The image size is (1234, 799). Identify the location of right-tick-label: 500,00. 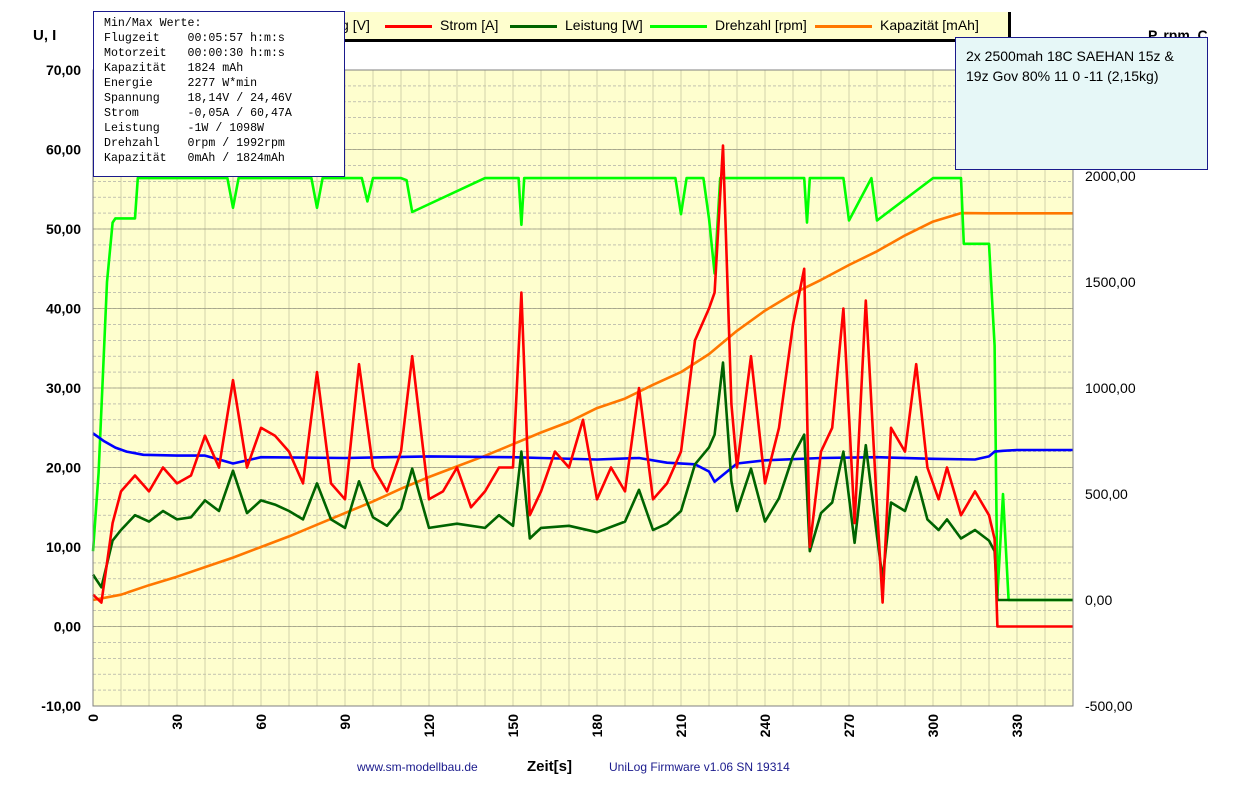
(1106, 494).